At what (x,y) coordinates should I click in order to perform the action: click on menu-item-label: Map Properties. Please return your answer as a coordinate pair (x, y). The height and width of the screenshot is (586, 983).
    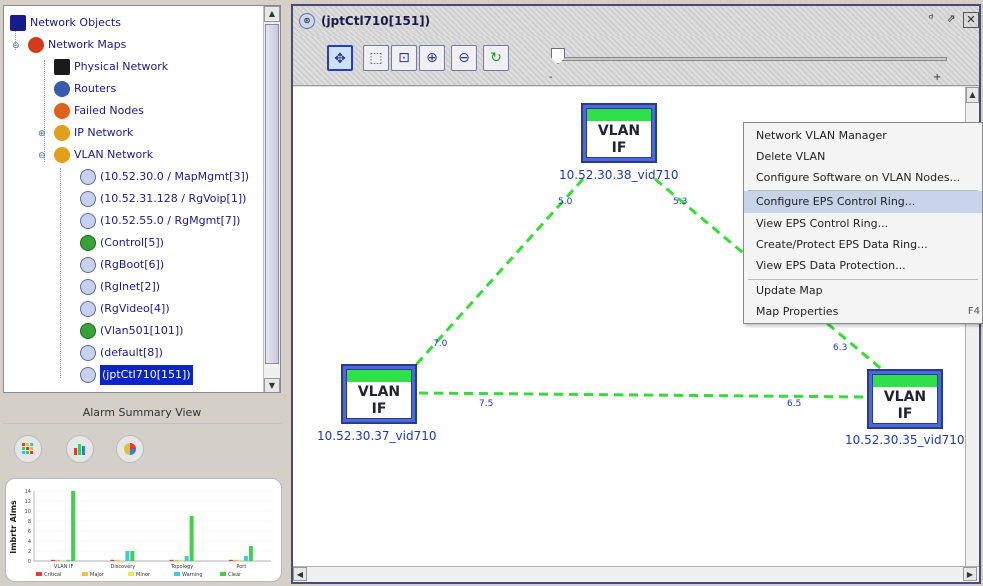
    Looking at the image, I should click on (797, 311).